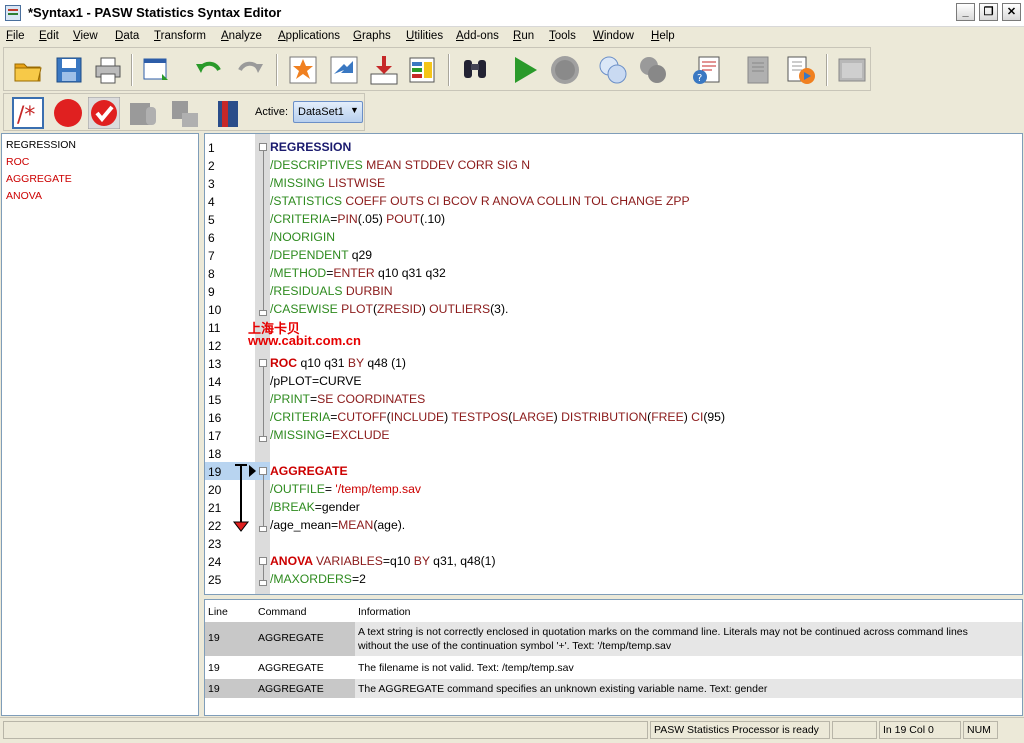 This screenshot has width=1024, height=743. What do you see at coordinates (309, 36) in the screenshot?
I see `menu-applications: Applications` at bounding box center [309, 36].